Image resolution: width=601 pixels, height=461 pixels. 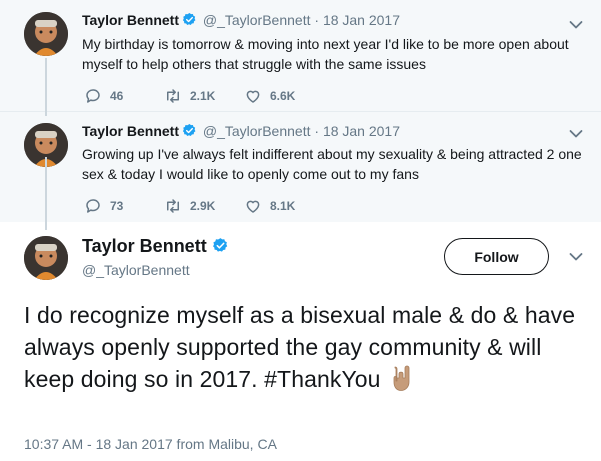 I want to click on main-author-name: Taylor Bennett, so click(x=156, y=246).